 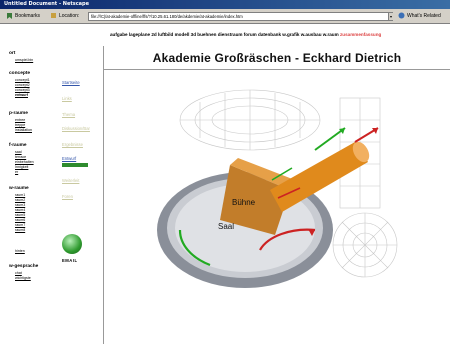 I want to click on bookmarks-label: Bookmarks, so click(x=28, y=16).